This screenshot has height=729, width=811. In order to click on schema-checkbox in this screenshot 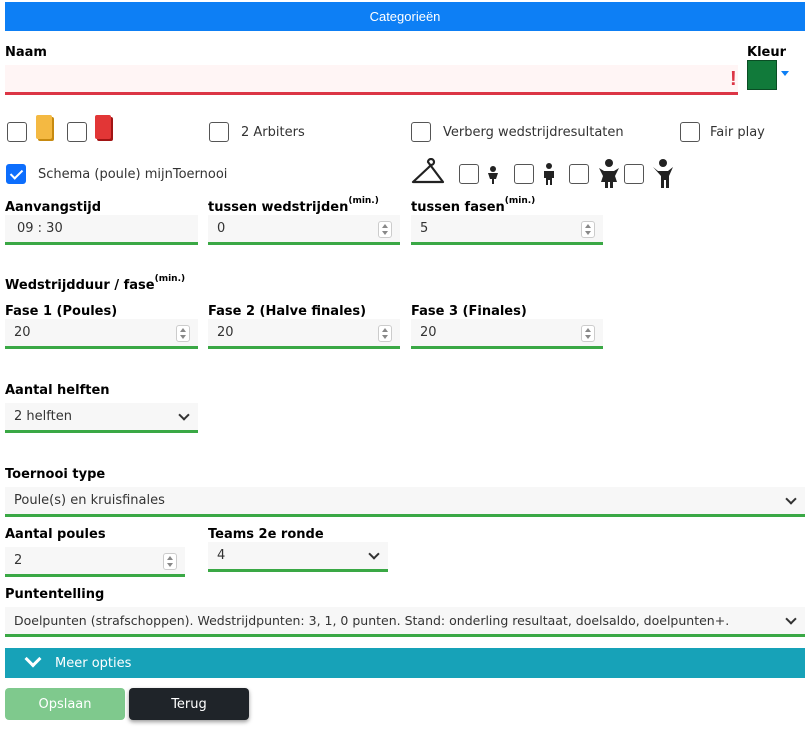, I will do `click(16, 174)`.